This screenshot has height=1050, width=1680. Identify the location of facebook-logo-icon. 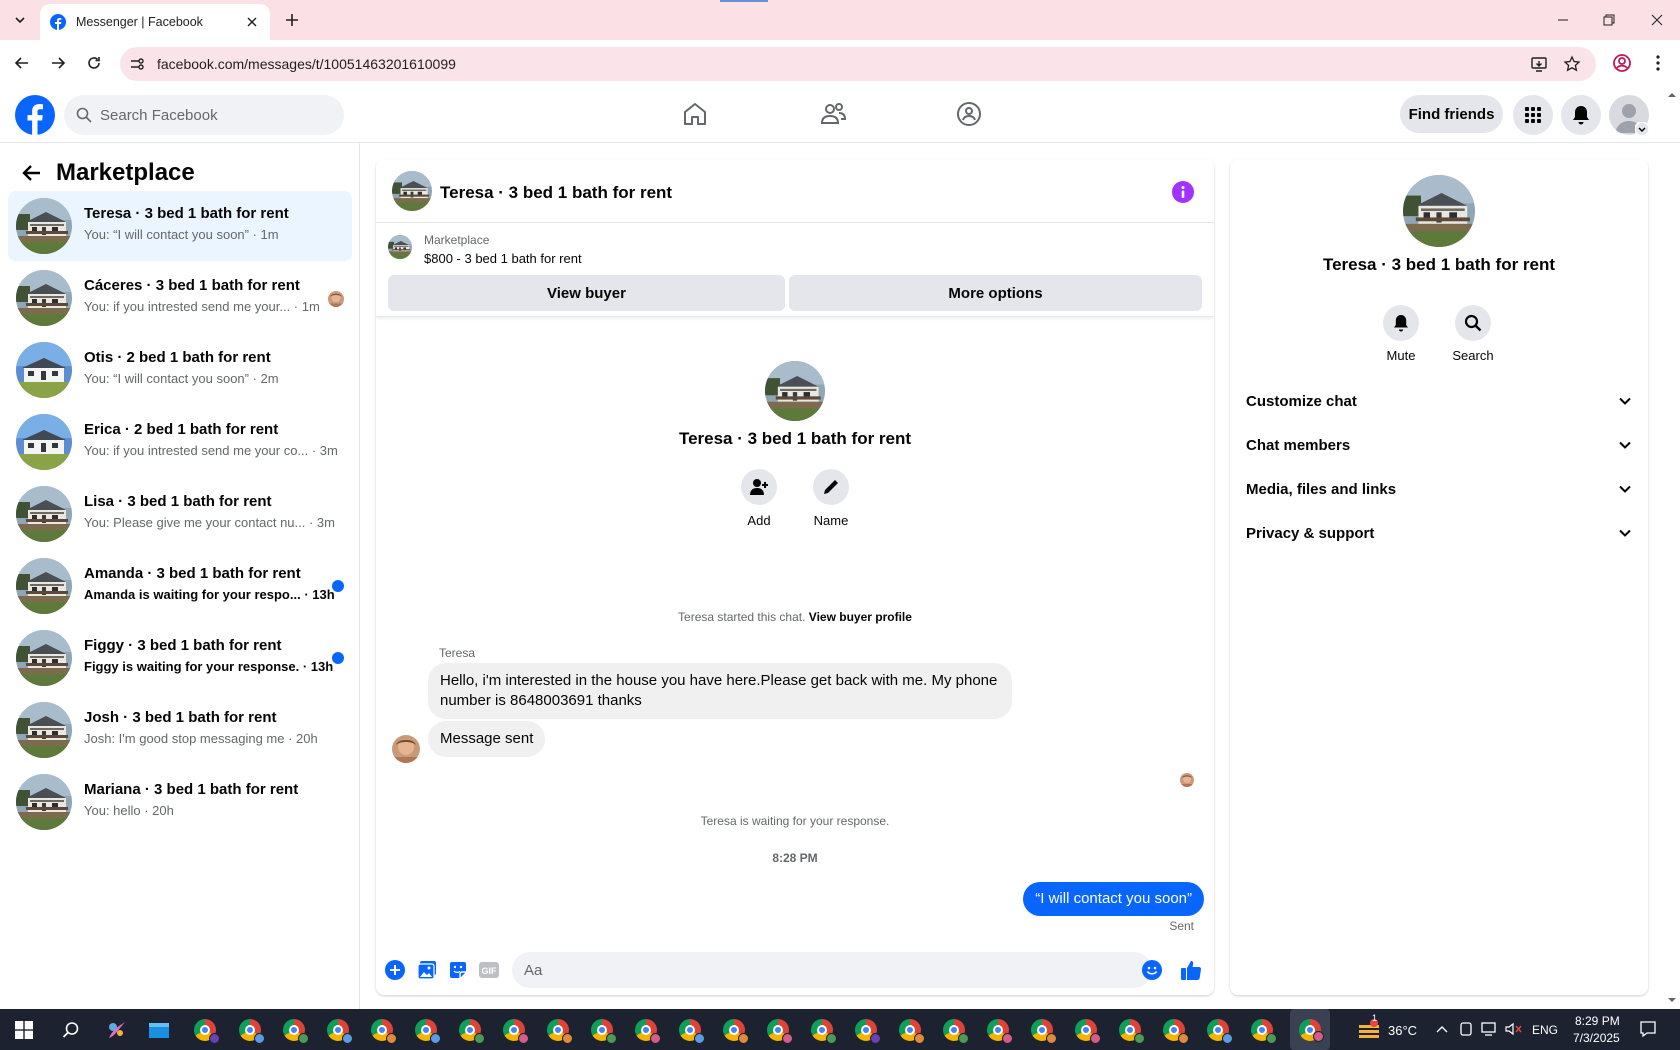
(35, 115).